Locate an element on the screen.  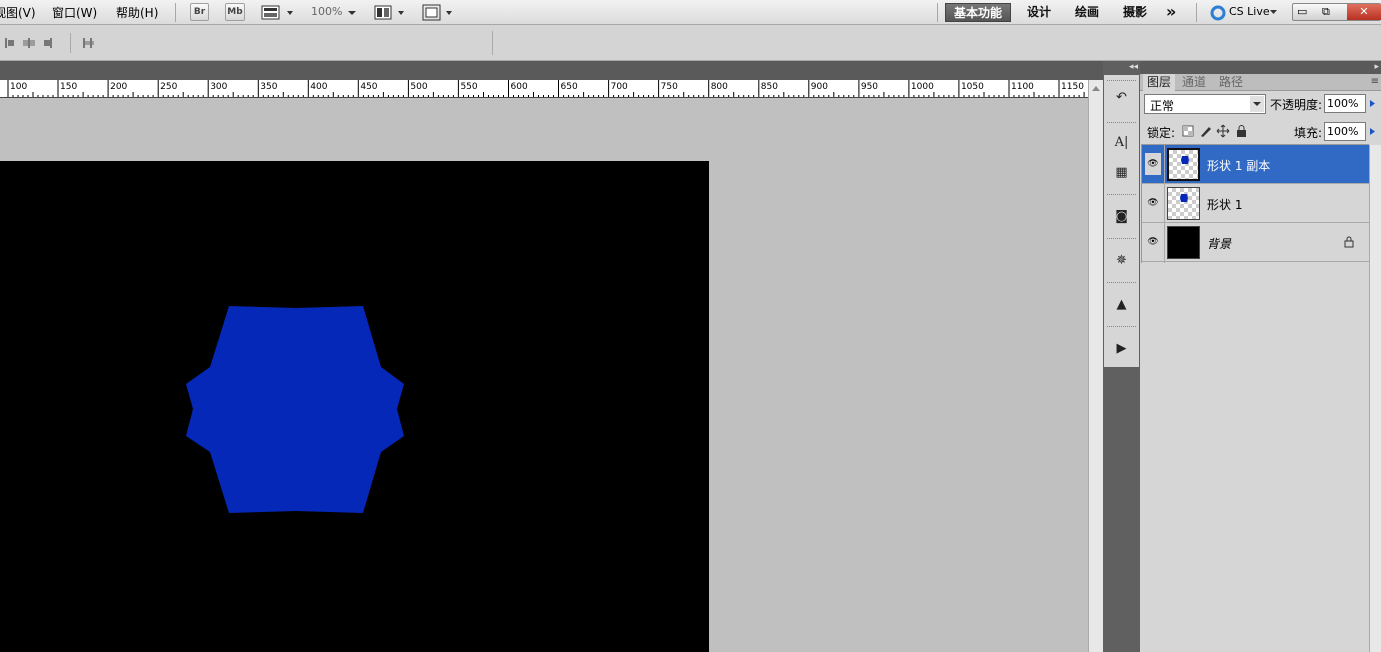
fill-input: 100% is located at coordinates (1345, 131).